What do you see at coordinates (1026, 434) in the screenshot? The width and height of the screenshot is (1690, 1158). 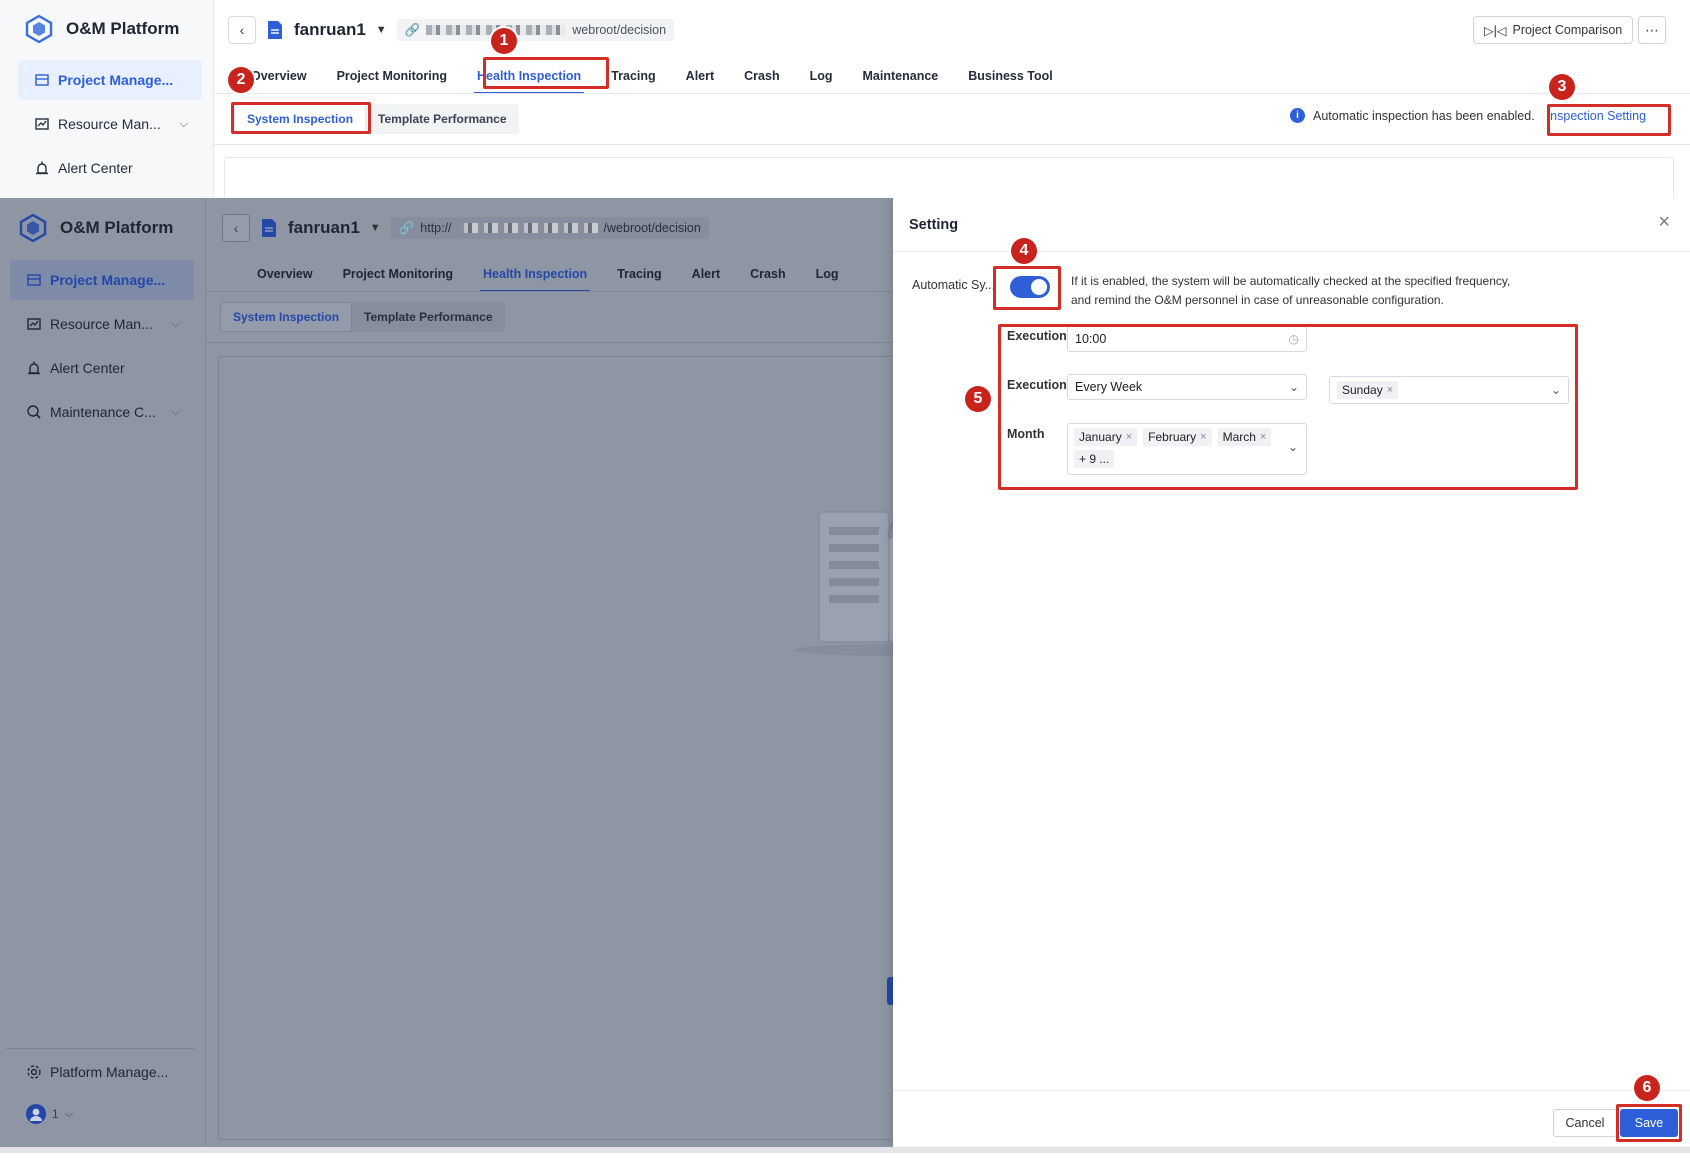 I see `month-label: Month` at bounding box center [1026, 434].